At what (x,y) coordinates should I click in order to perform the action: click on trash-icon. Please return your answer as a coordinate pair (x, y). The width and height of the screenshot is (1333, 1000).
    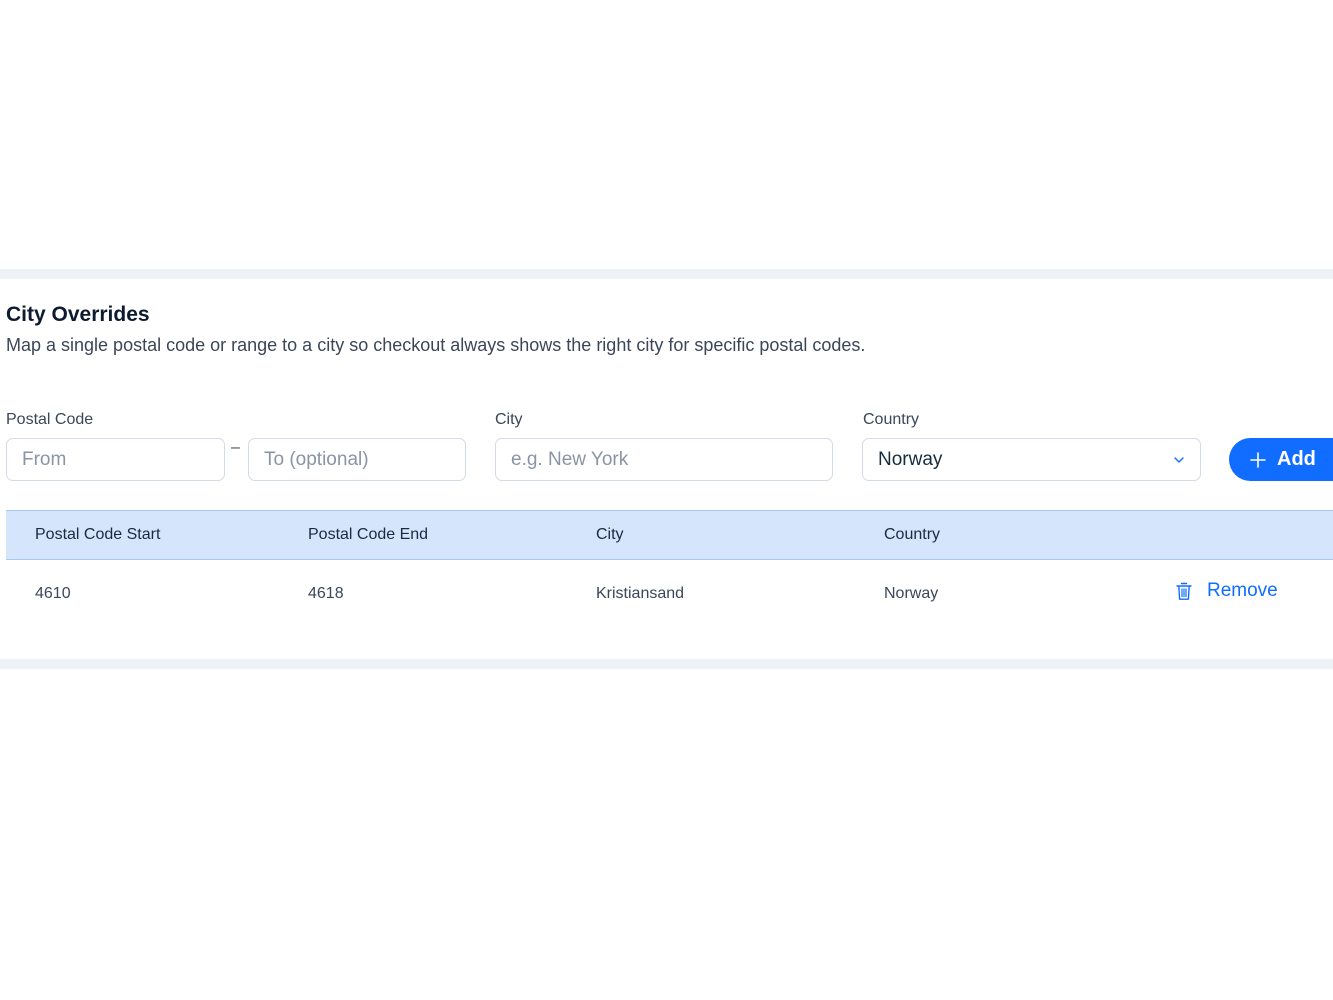
    Looking at the image, I should click on (1184, 591).